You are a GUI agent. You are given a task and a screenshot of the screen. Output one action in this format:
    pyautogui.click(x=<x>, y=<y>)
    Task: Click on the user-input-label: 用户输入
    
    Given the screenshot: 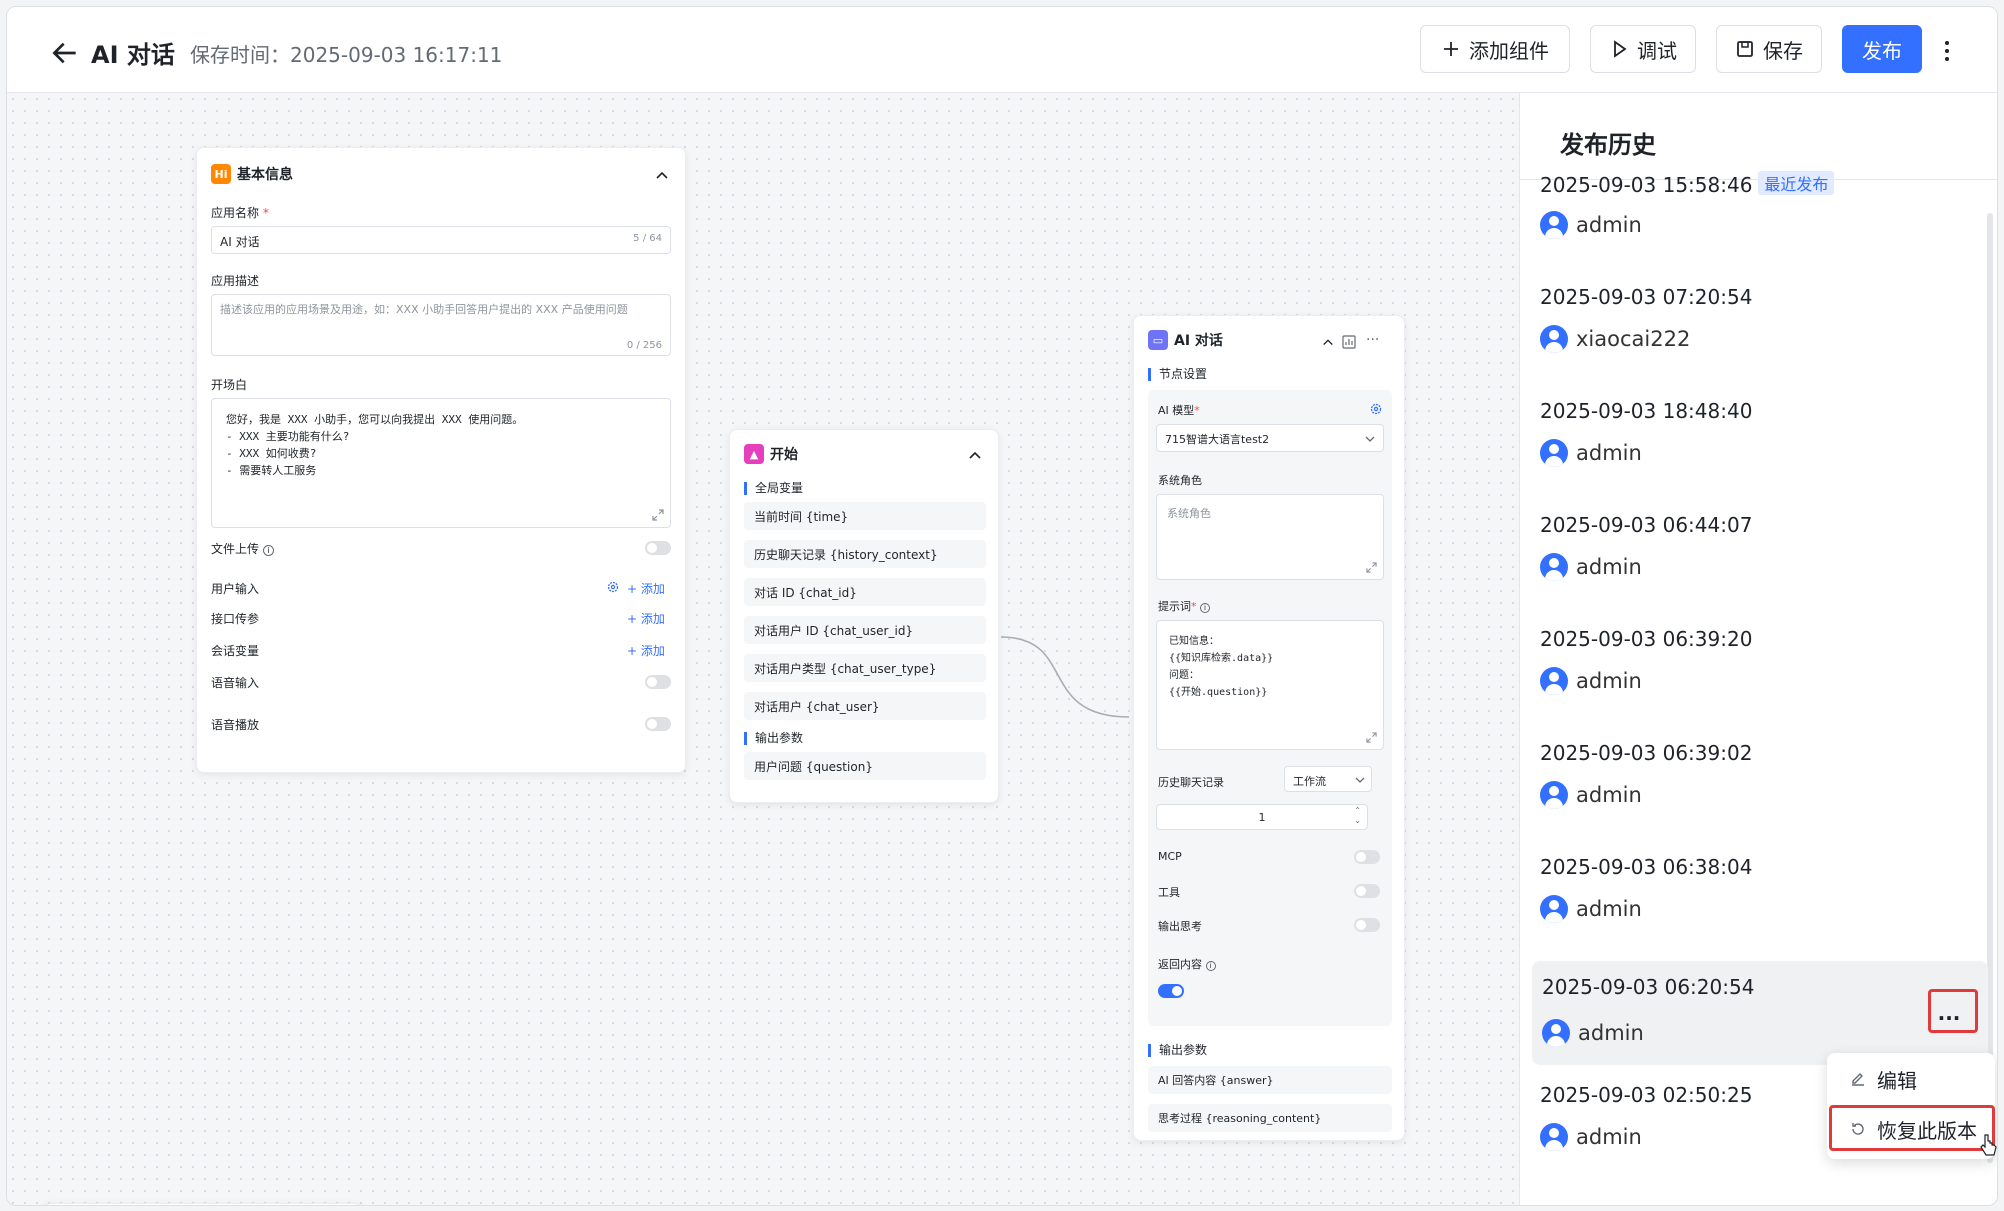 What is the action you would take?
    pyautogui.click(x=235, y=589)
    